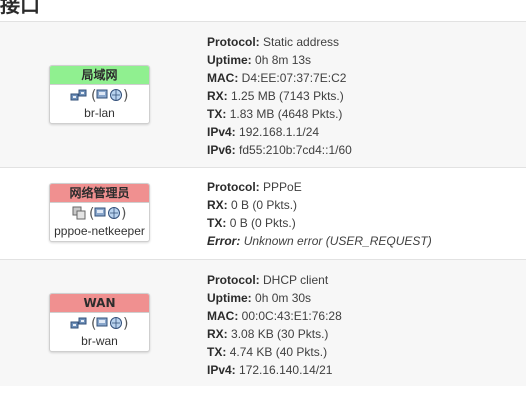 The image size is (526, 400). Describe the element at coordinates (79, 215) in the screenshot. I see `tunnel-icon` at that location.